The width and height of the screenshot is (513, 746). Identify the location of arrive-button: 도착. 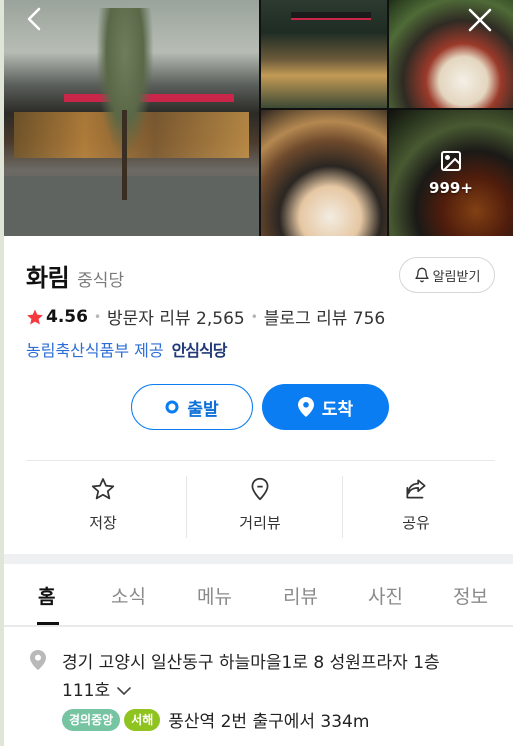
(325, 407).